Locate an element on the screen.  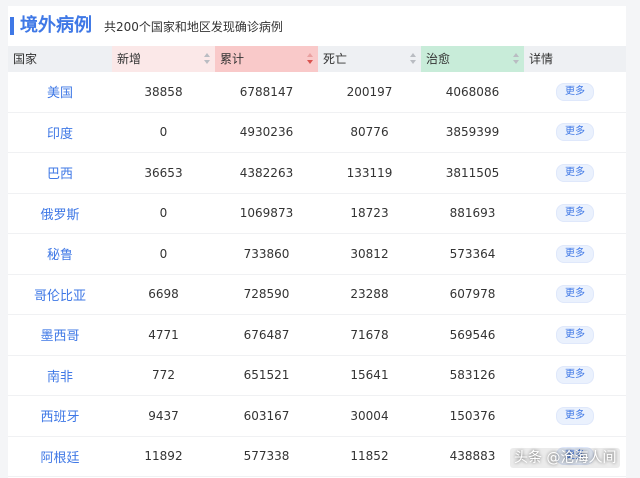
cured-cell: 881693 is located at coordinates (472, 213).